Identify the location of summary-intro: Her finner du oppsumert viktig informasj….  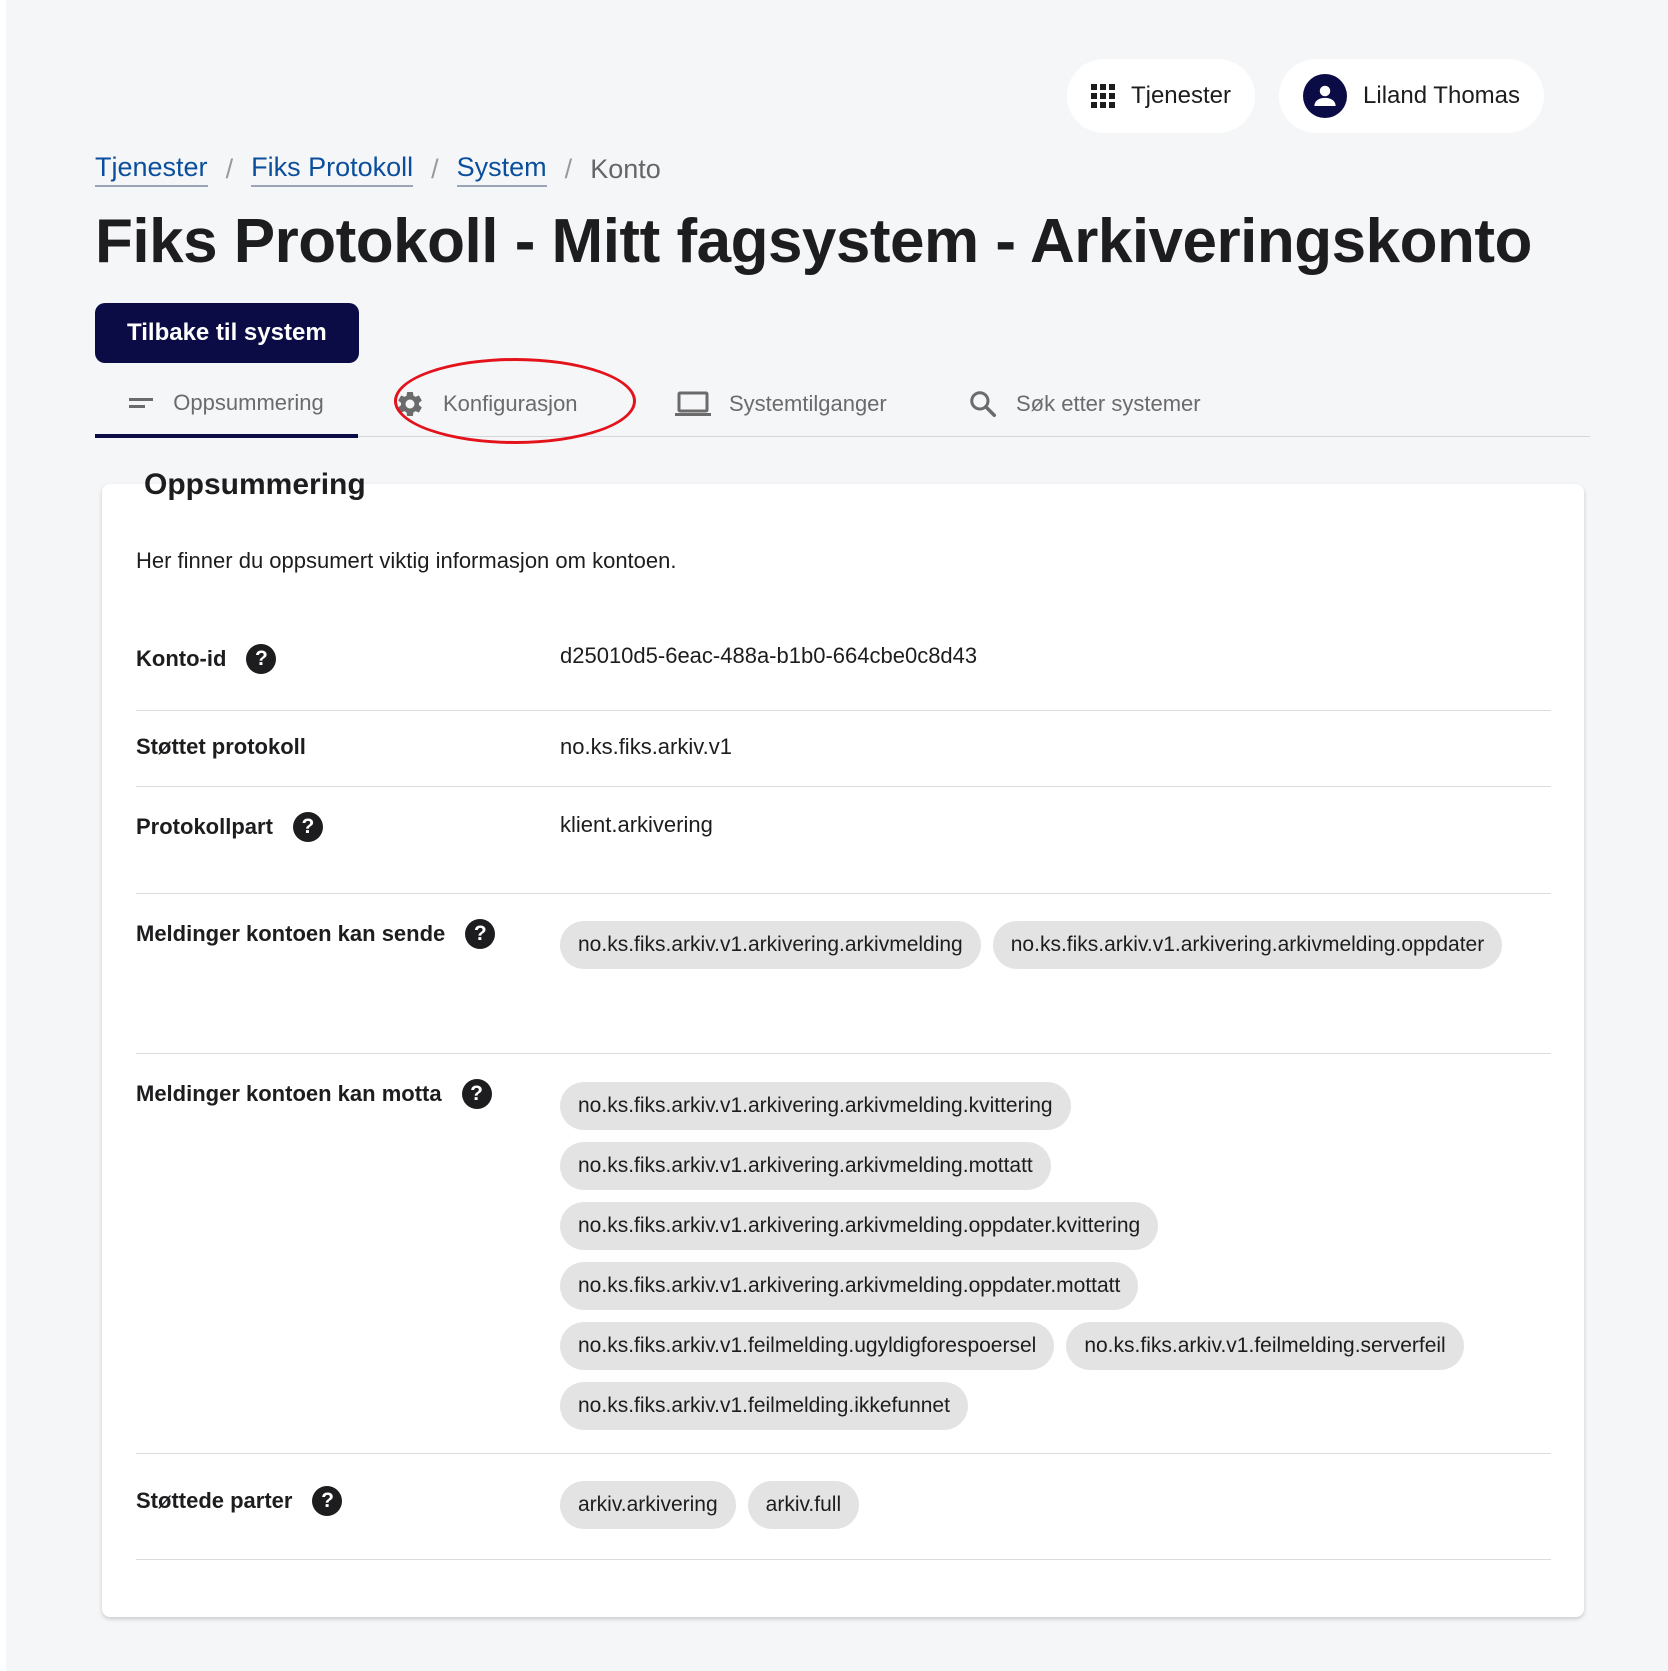
(406, 560).